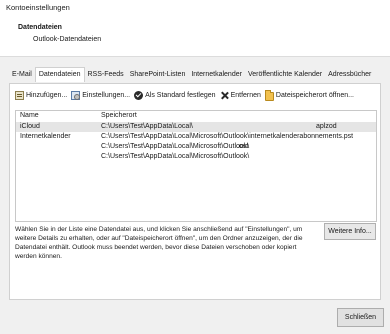 Image resolution: width=390 pixels, height=334 pixels. Describe the element at coordinates (158, 75) in the screenshot. I see `tab-sharepoint-lists: SharePoint-Listen` at that location.